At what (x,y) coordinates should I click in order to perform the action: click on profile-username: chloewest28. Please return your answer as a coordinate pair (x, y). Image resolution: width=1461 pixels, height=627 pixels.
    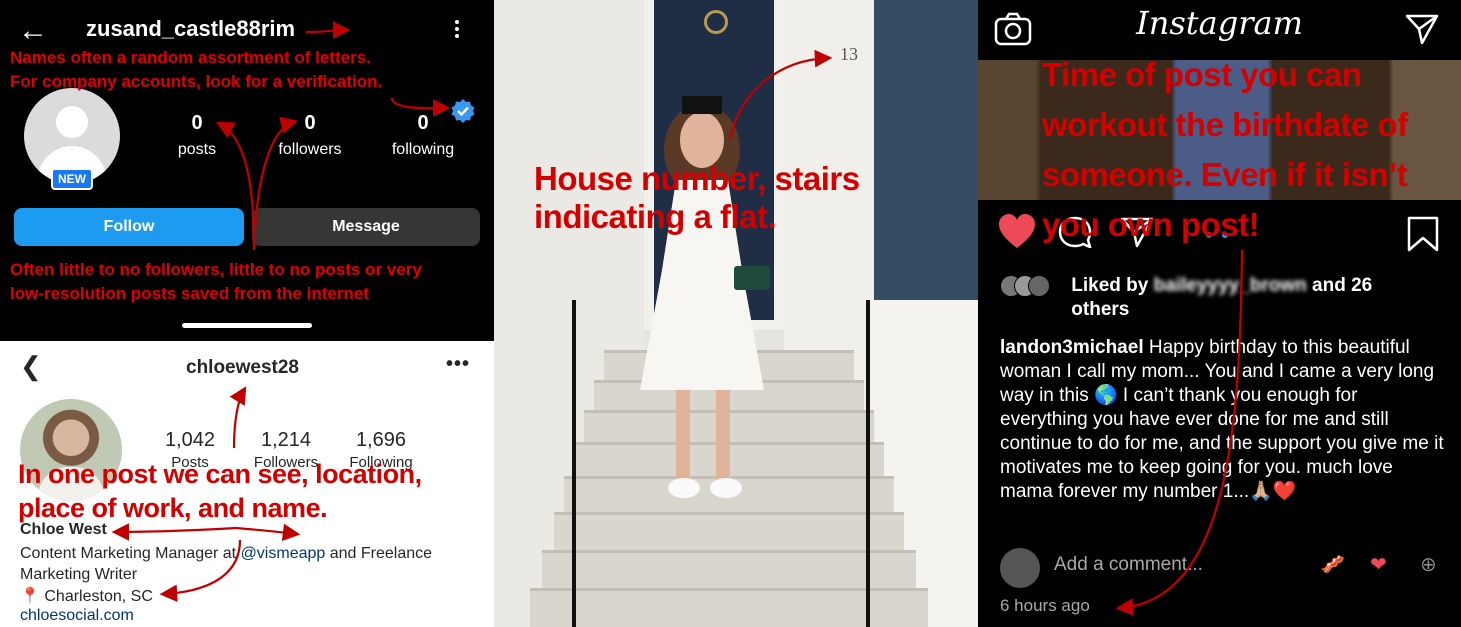
    Looking at the image, I should click on (242, 367).